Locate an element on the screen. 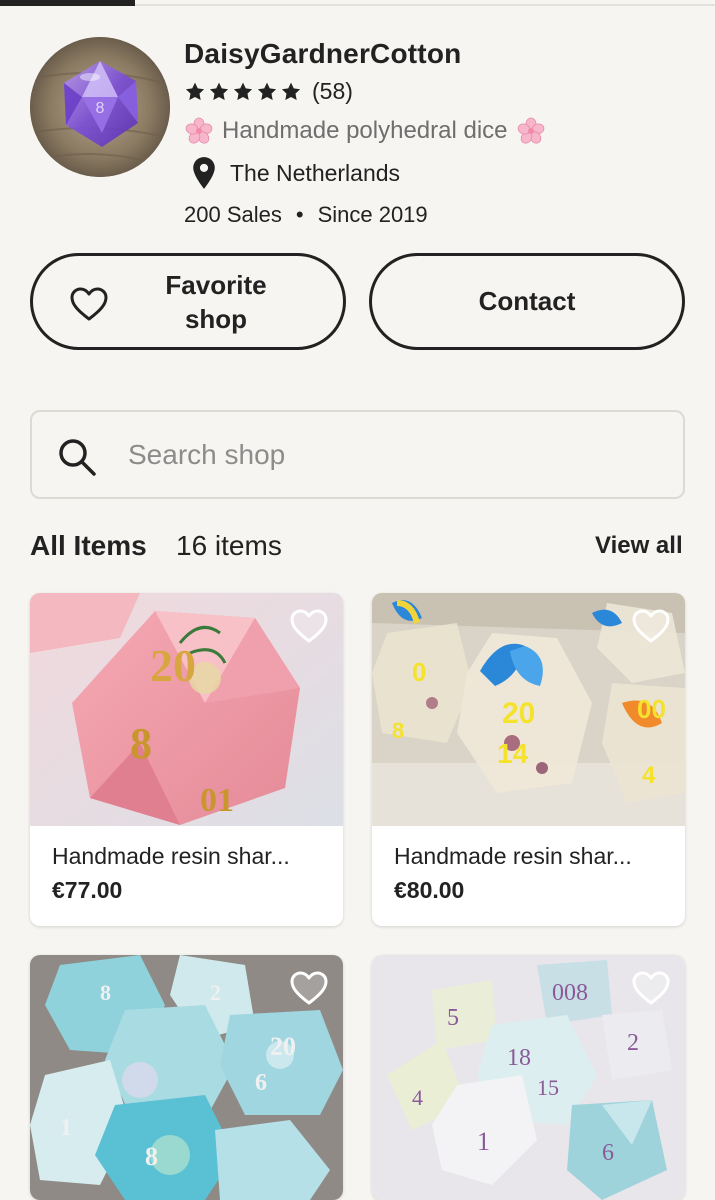 Image resolution: width=715 pixels, height=1200 pixels. all-items-heading: All Items is located at coordinates (88, 545).